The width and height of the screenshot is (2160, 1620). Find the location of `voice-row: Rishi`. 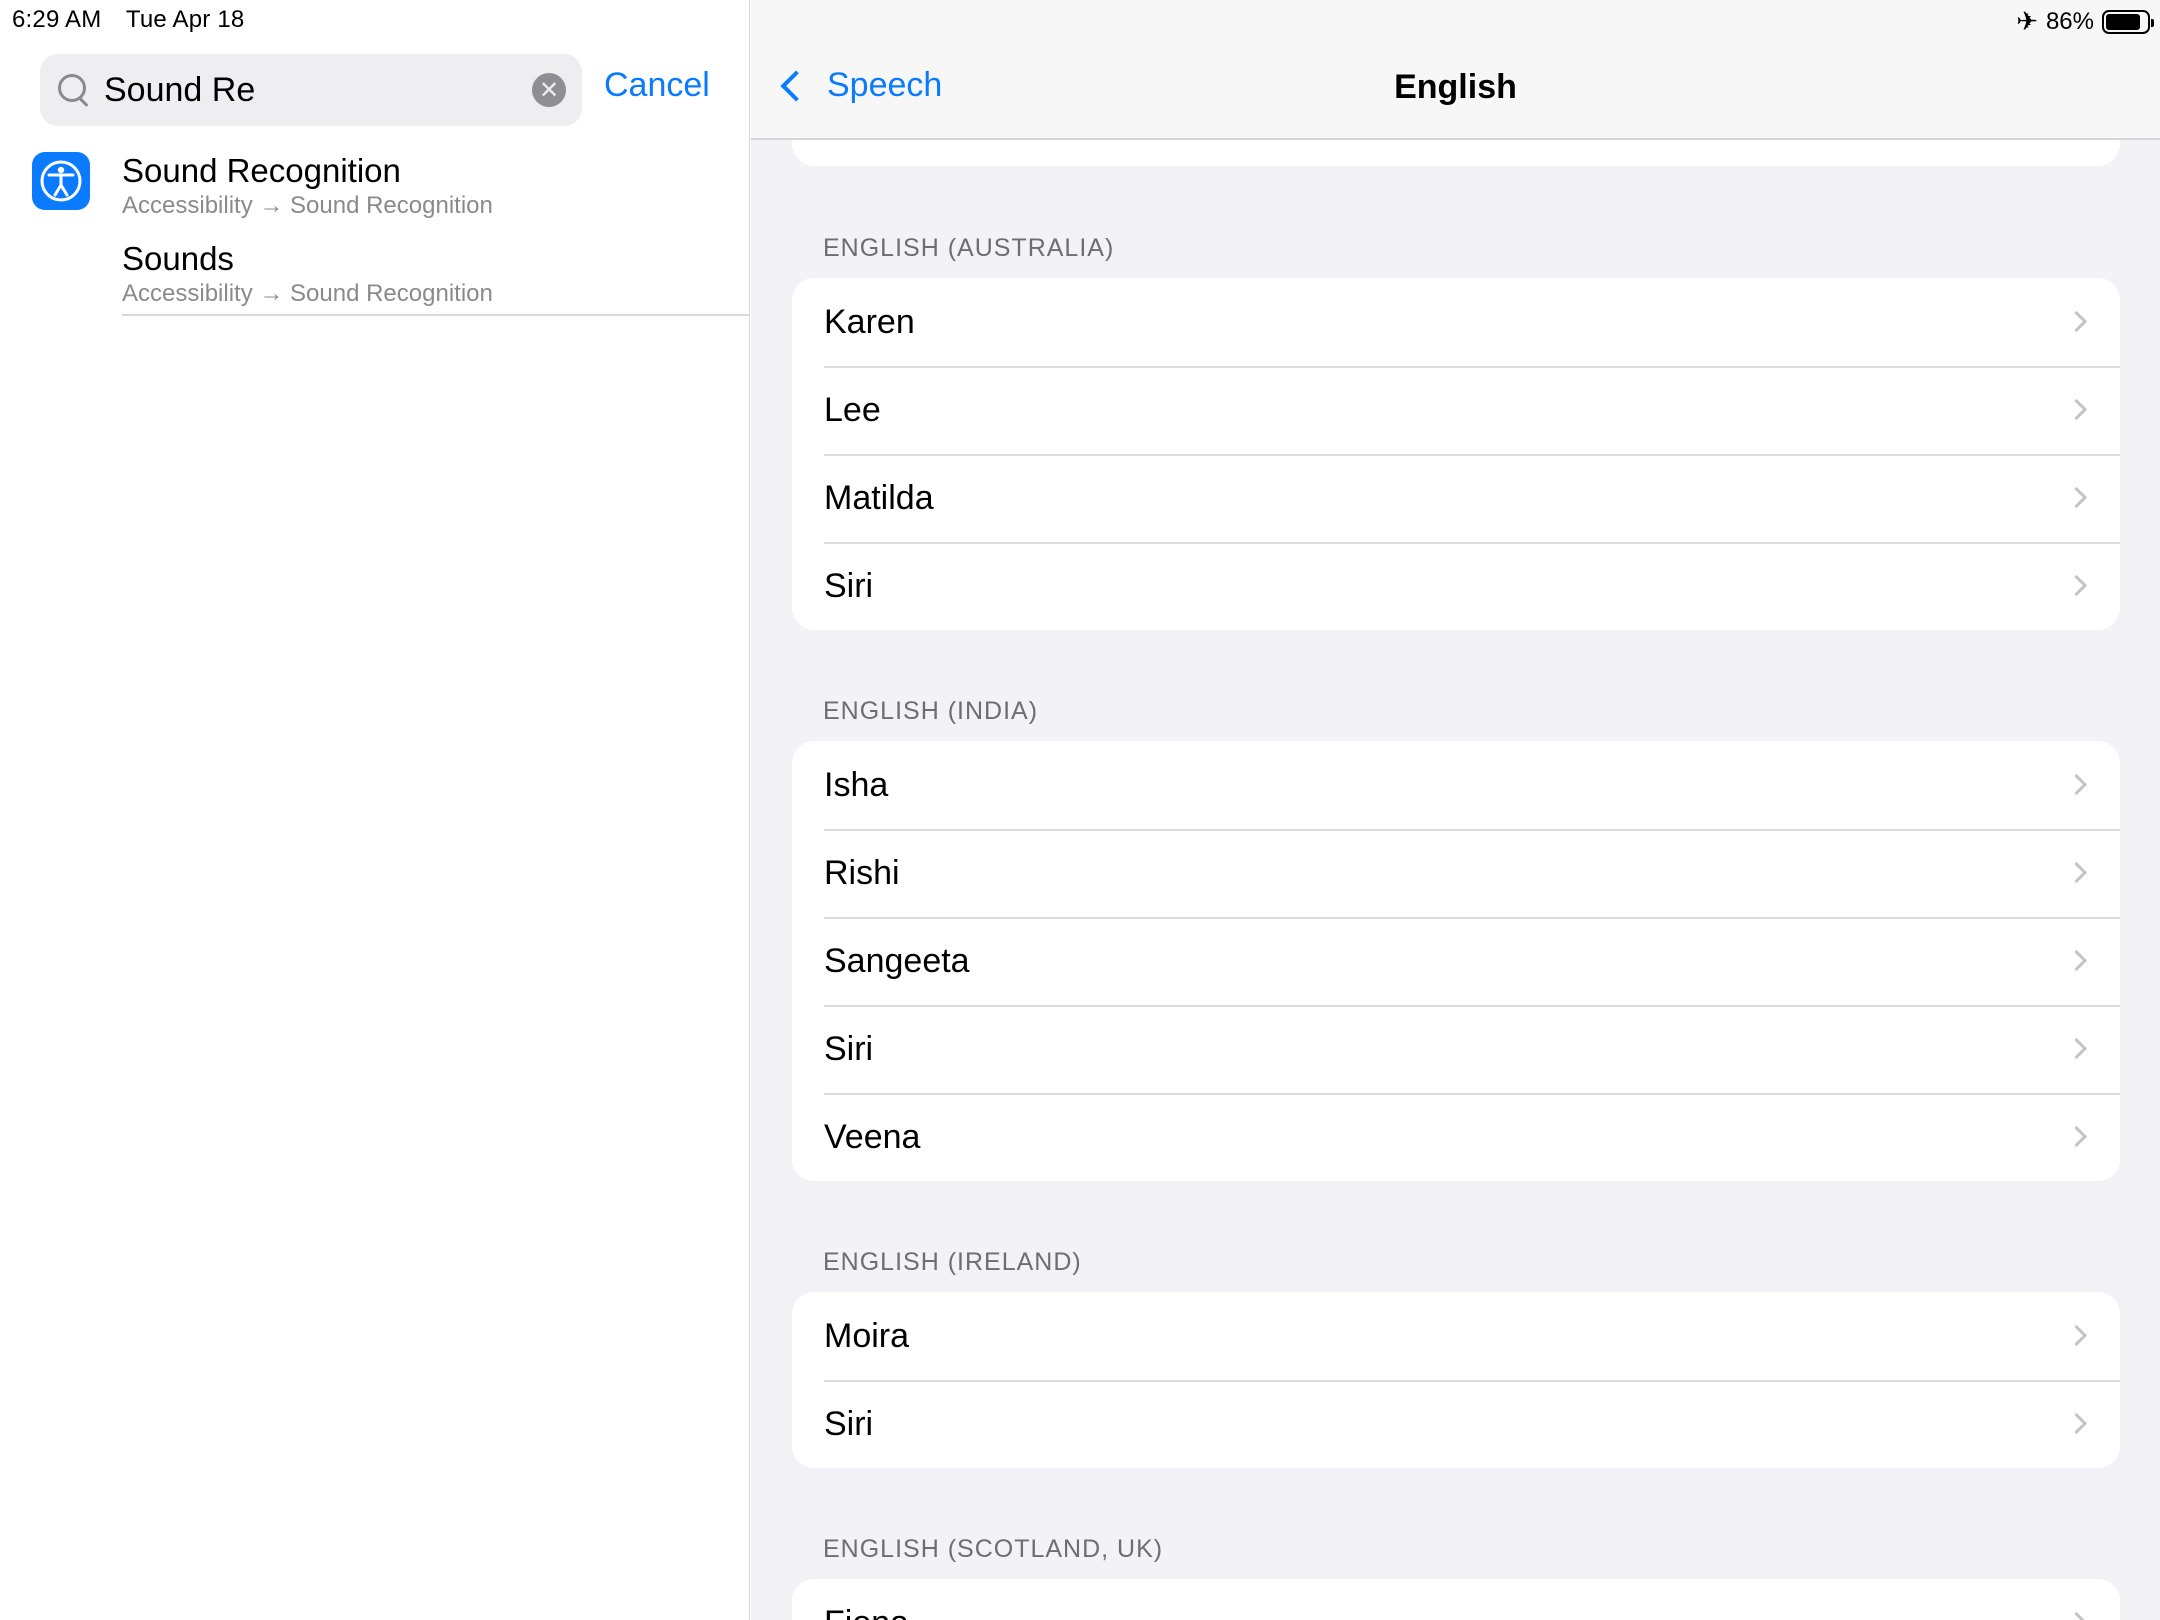

voice-row: Rishi is located at coordinates (1456, 873).